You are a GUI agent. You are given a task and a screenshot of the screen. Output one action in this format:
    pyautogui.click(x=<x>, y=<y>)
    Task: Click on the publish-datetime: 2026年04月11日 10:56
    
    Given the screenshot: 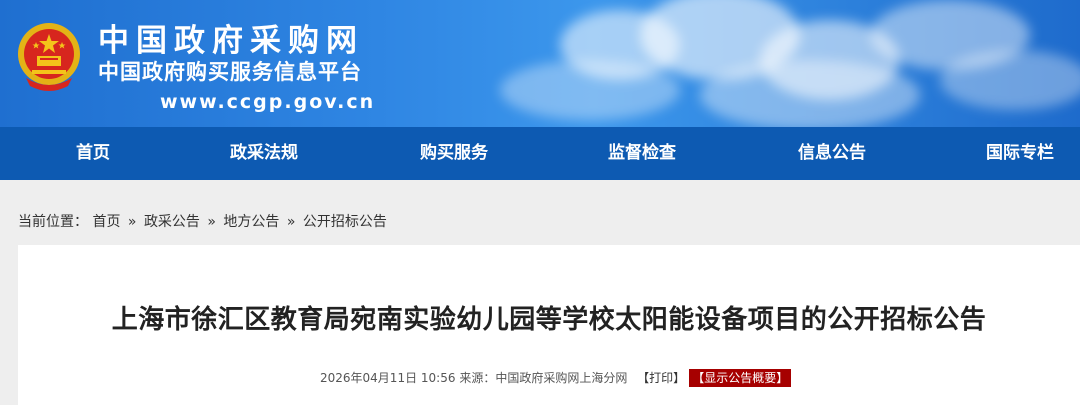 What is the action you would take?
    pyautogui.click(x=388, y=378)
    